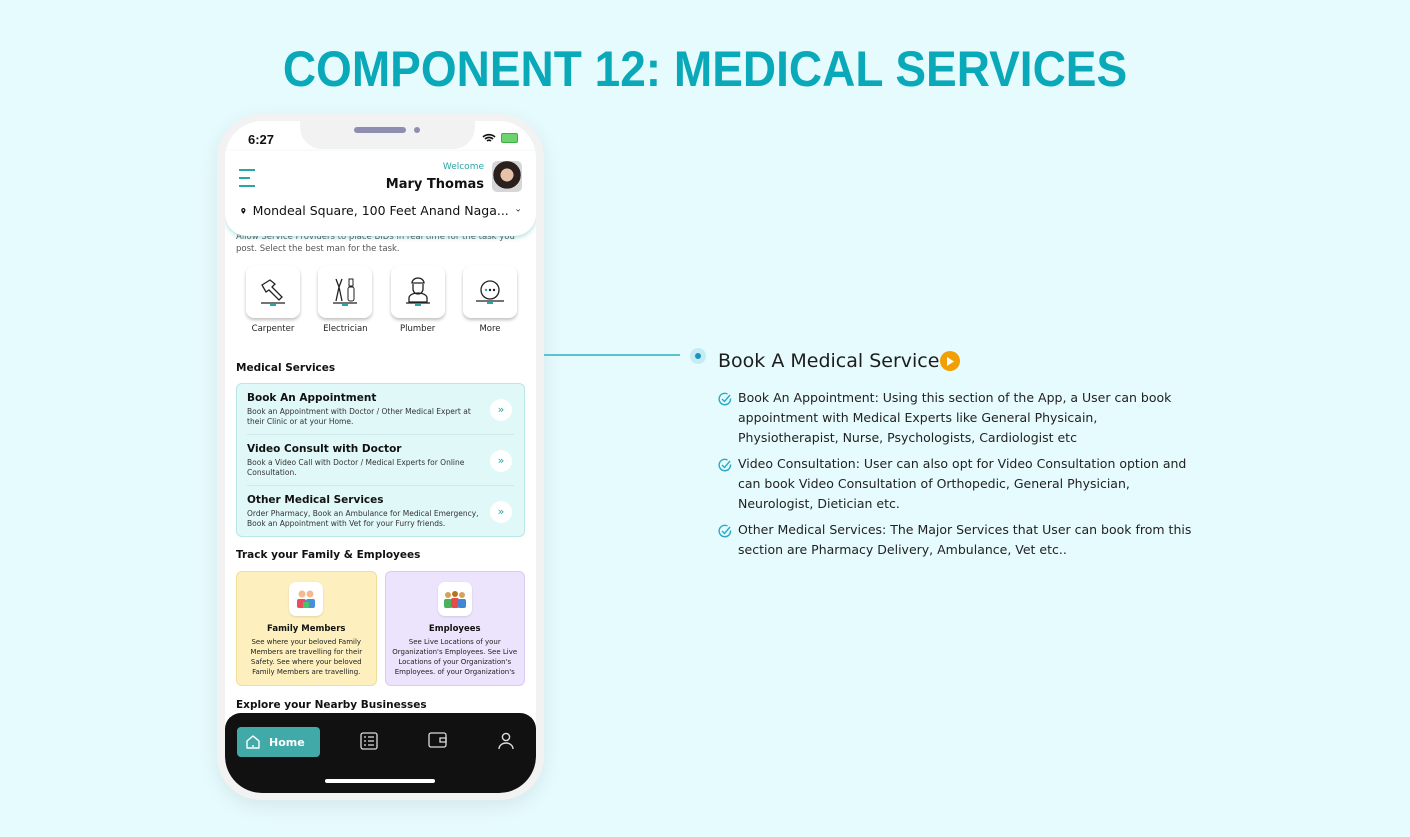 The height and width of the screenshot is (837, 1410). Describe the element at coordinates (328, 555) in the screenshot. I see `track-title: Track your Family & Employees` at that location.